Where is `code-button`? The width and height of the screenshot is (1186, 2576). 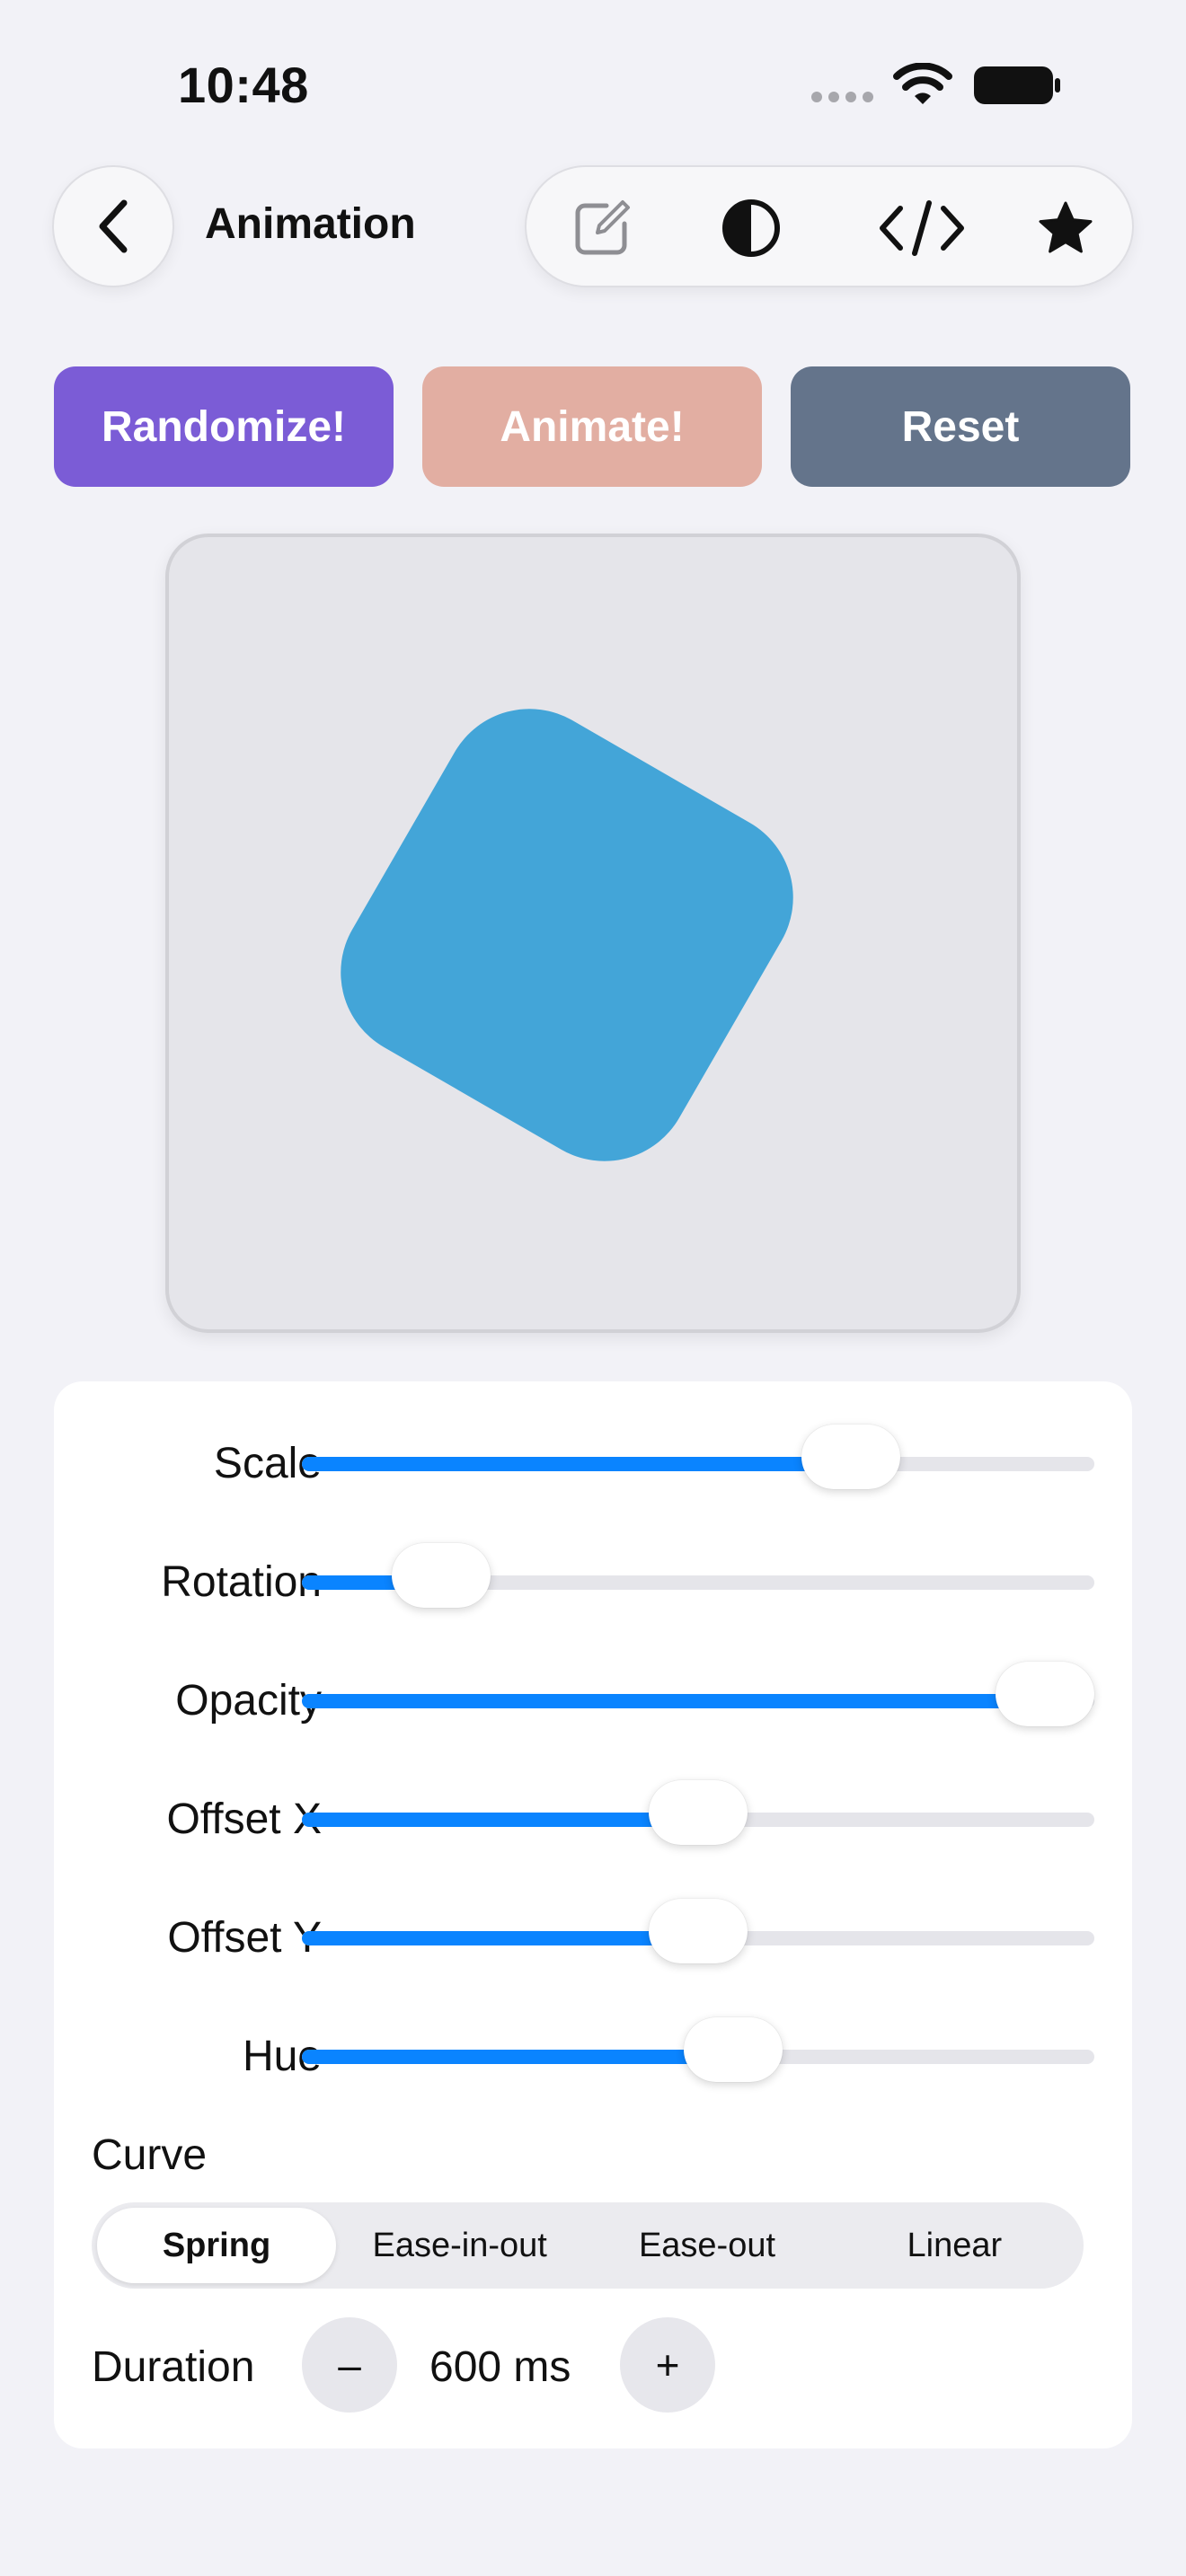 code-button is located at coordinates (922, 228).